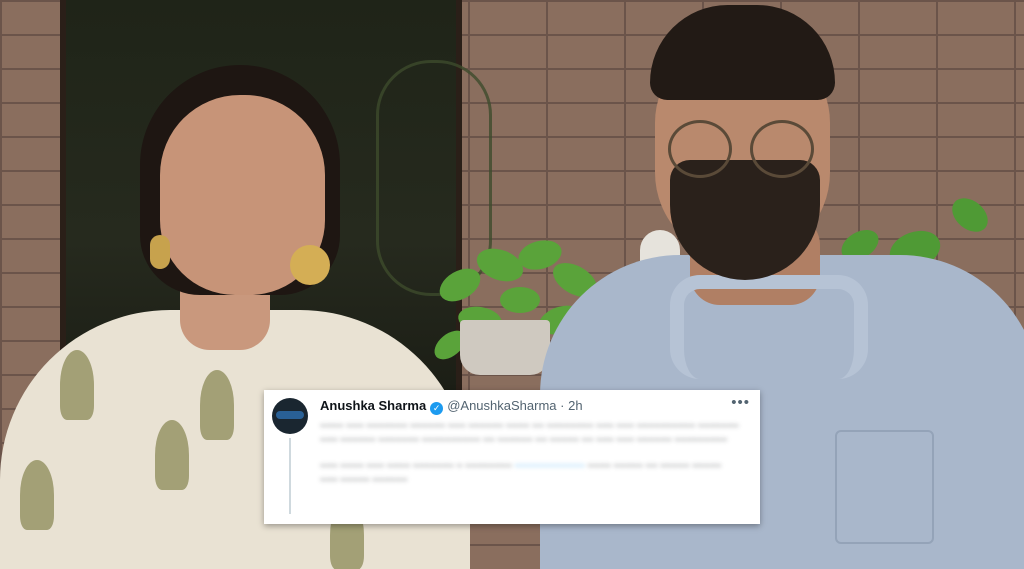  I want to click on earring-left, so click(160, 252).